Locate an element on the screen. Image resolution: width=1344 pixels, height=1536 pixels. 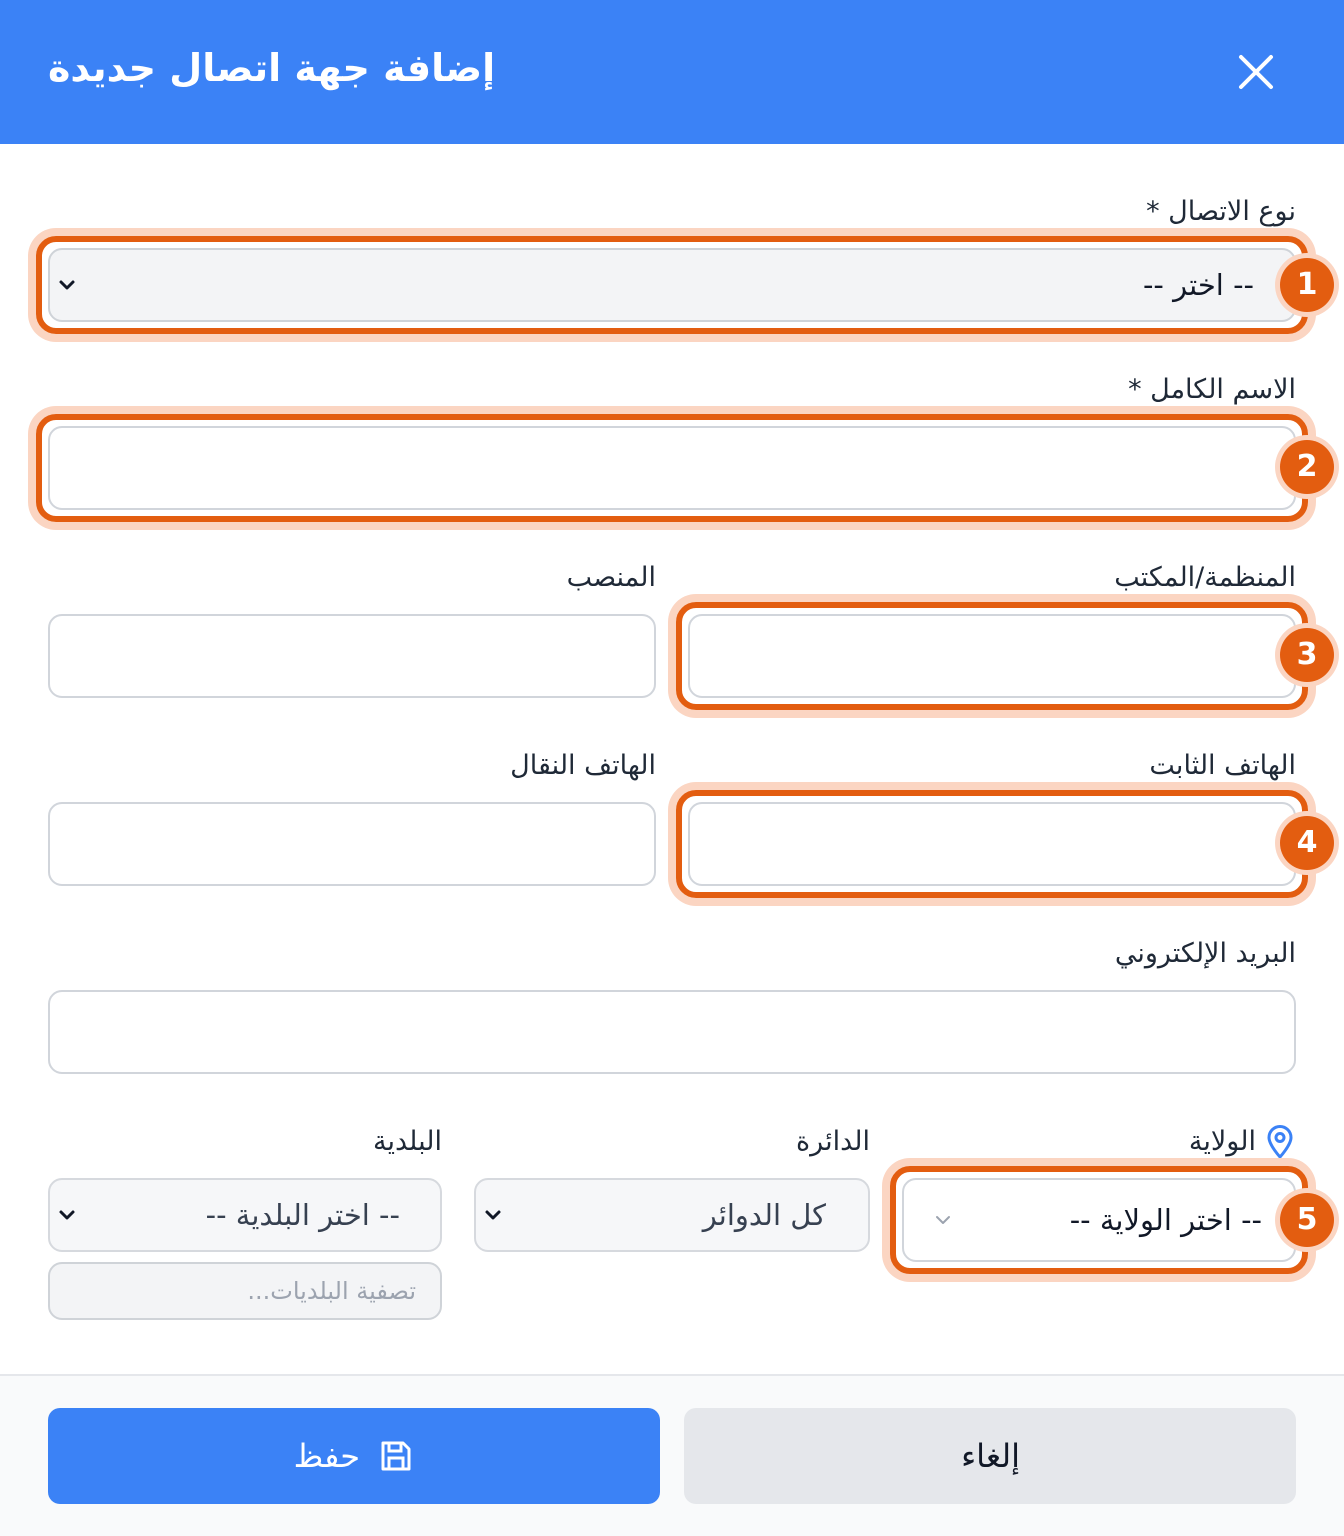
callout-badge: 2 is located at coordinates (1307, 467).